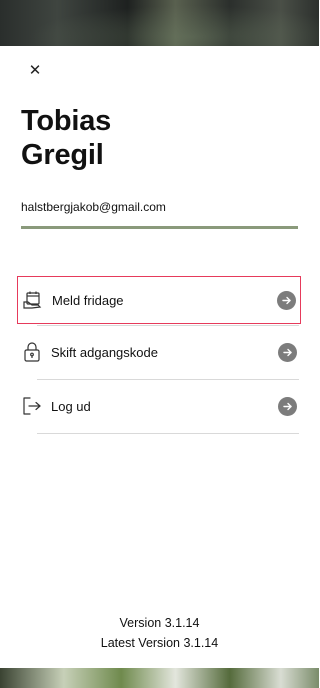 This screenshot has width=320, height=688. I want to click on menu-item-label: Skift adgangskode, so click(104, 352).